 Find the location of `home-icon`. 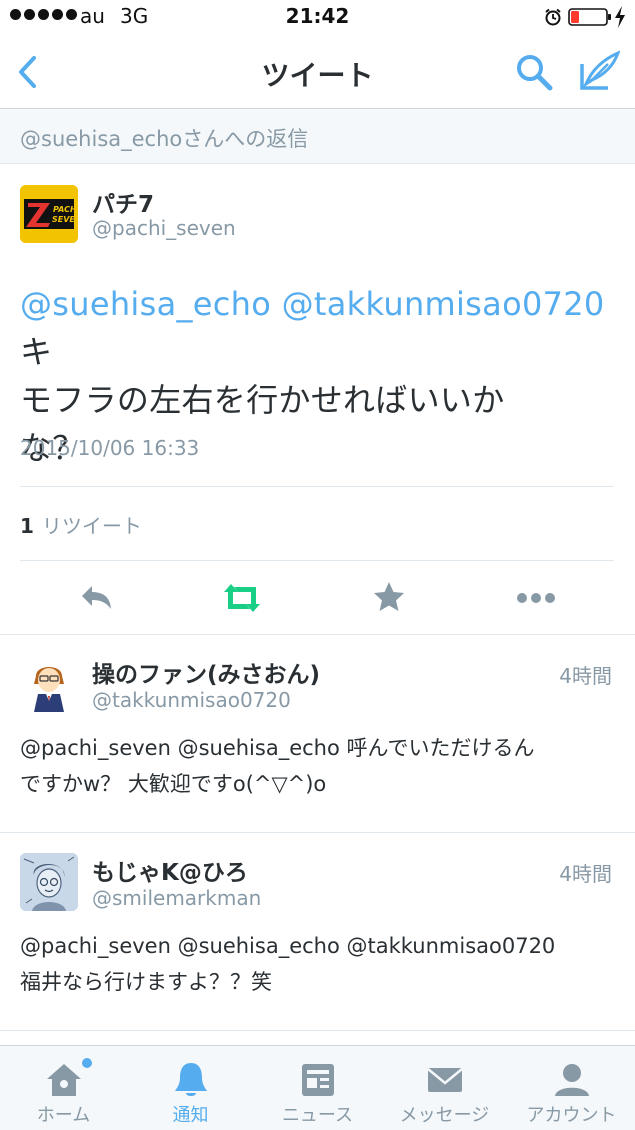

home-icon is located at coordinates (64, 1080).